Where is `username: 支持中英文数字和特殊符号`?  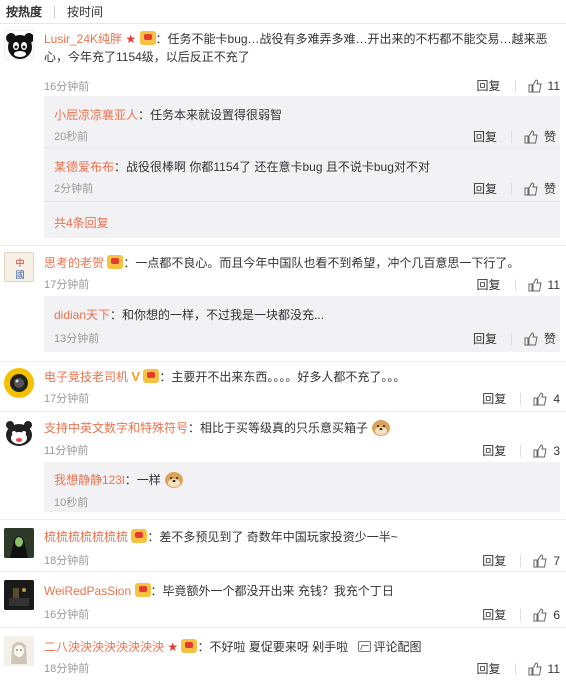
username: 支持中英文数字和特殊符号 is located at coordinates (116, 428).